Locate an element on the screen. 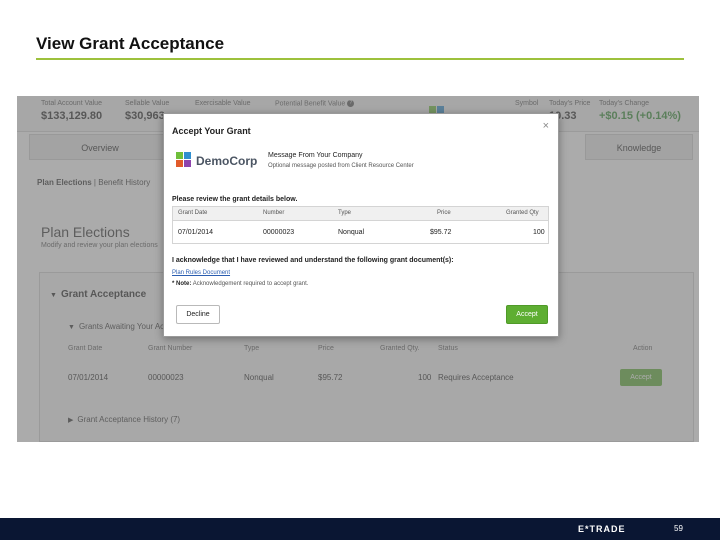  row-accept-button: Accept is located at coordinates (641, 377).